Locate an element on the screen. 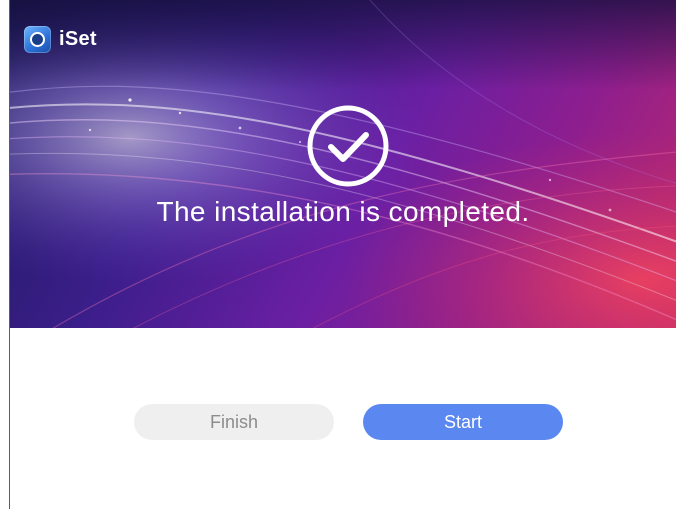 The image size is (676, 509). iset-logo-icon is located at coordinates (37, 39).